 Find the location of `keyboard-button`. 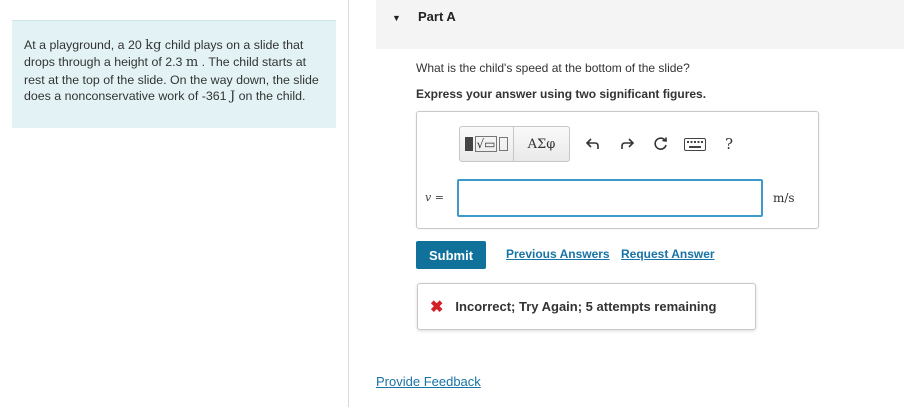

keyboard-button is located at coordinates (695, 144).